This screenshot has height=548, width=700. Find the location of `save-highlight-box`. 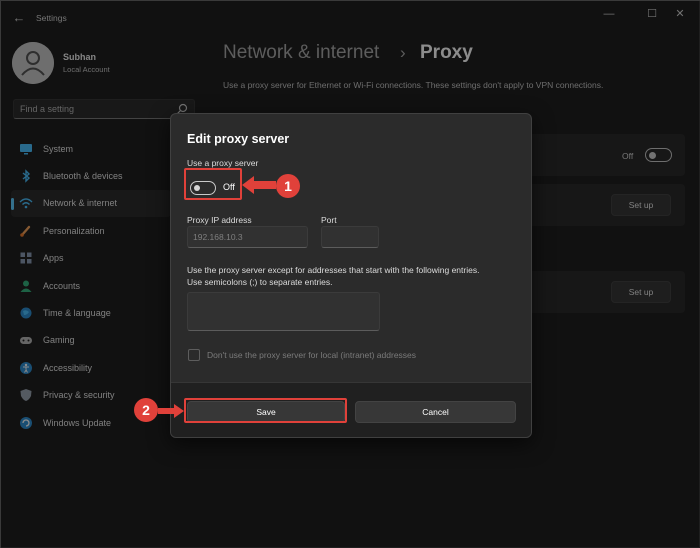

save-highlight-box is located at coordinates (265, 410).